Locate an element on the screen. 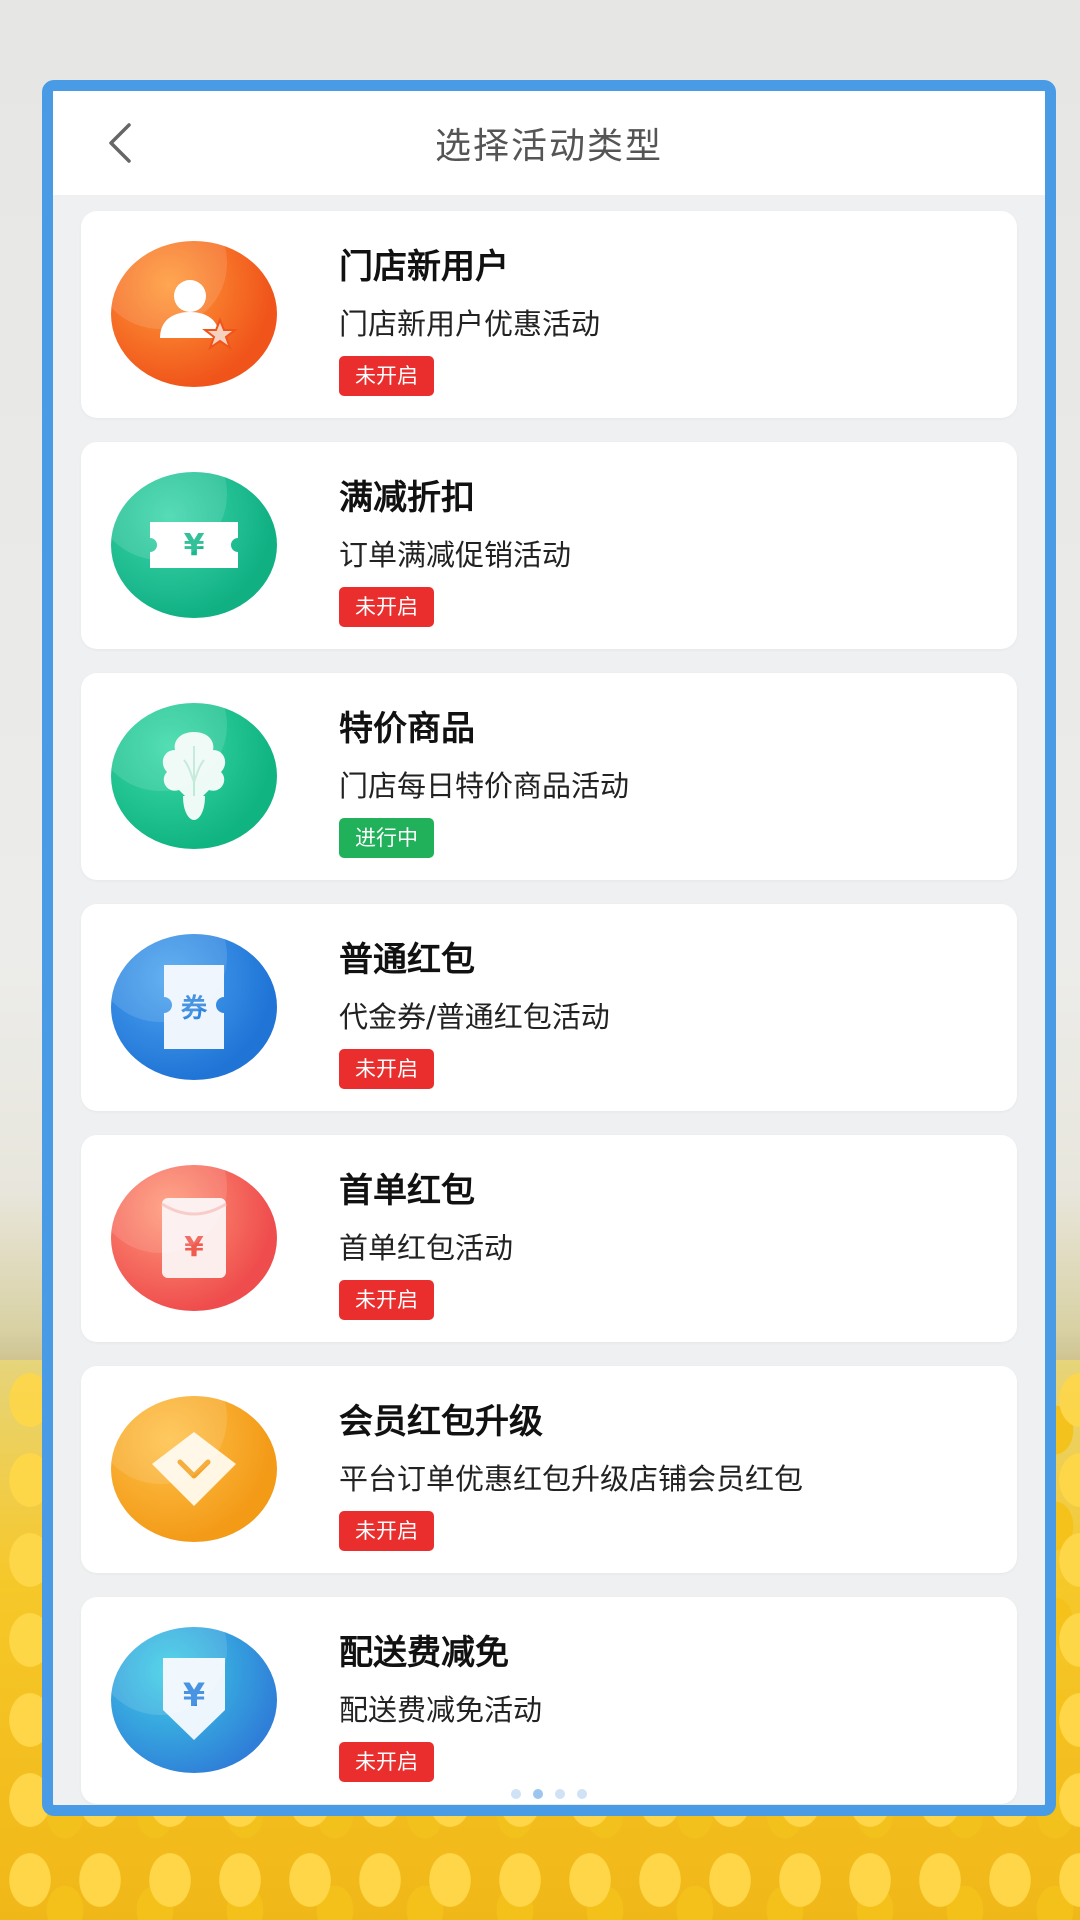  user-star-icon is located at coordinates (194, 314).